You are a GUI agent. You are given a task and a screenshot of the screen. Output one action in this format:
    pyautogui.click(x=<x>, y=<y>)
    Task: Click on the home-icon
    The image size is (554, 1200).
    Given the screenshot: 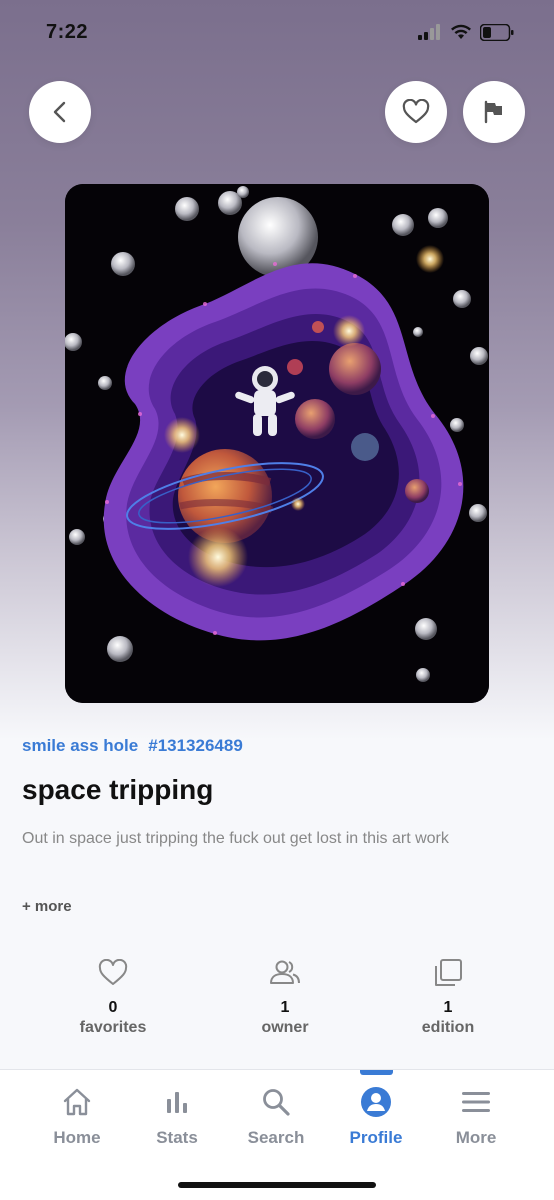 What is the action you would take?
    pyautogui.click(x=77, y=1102)
    